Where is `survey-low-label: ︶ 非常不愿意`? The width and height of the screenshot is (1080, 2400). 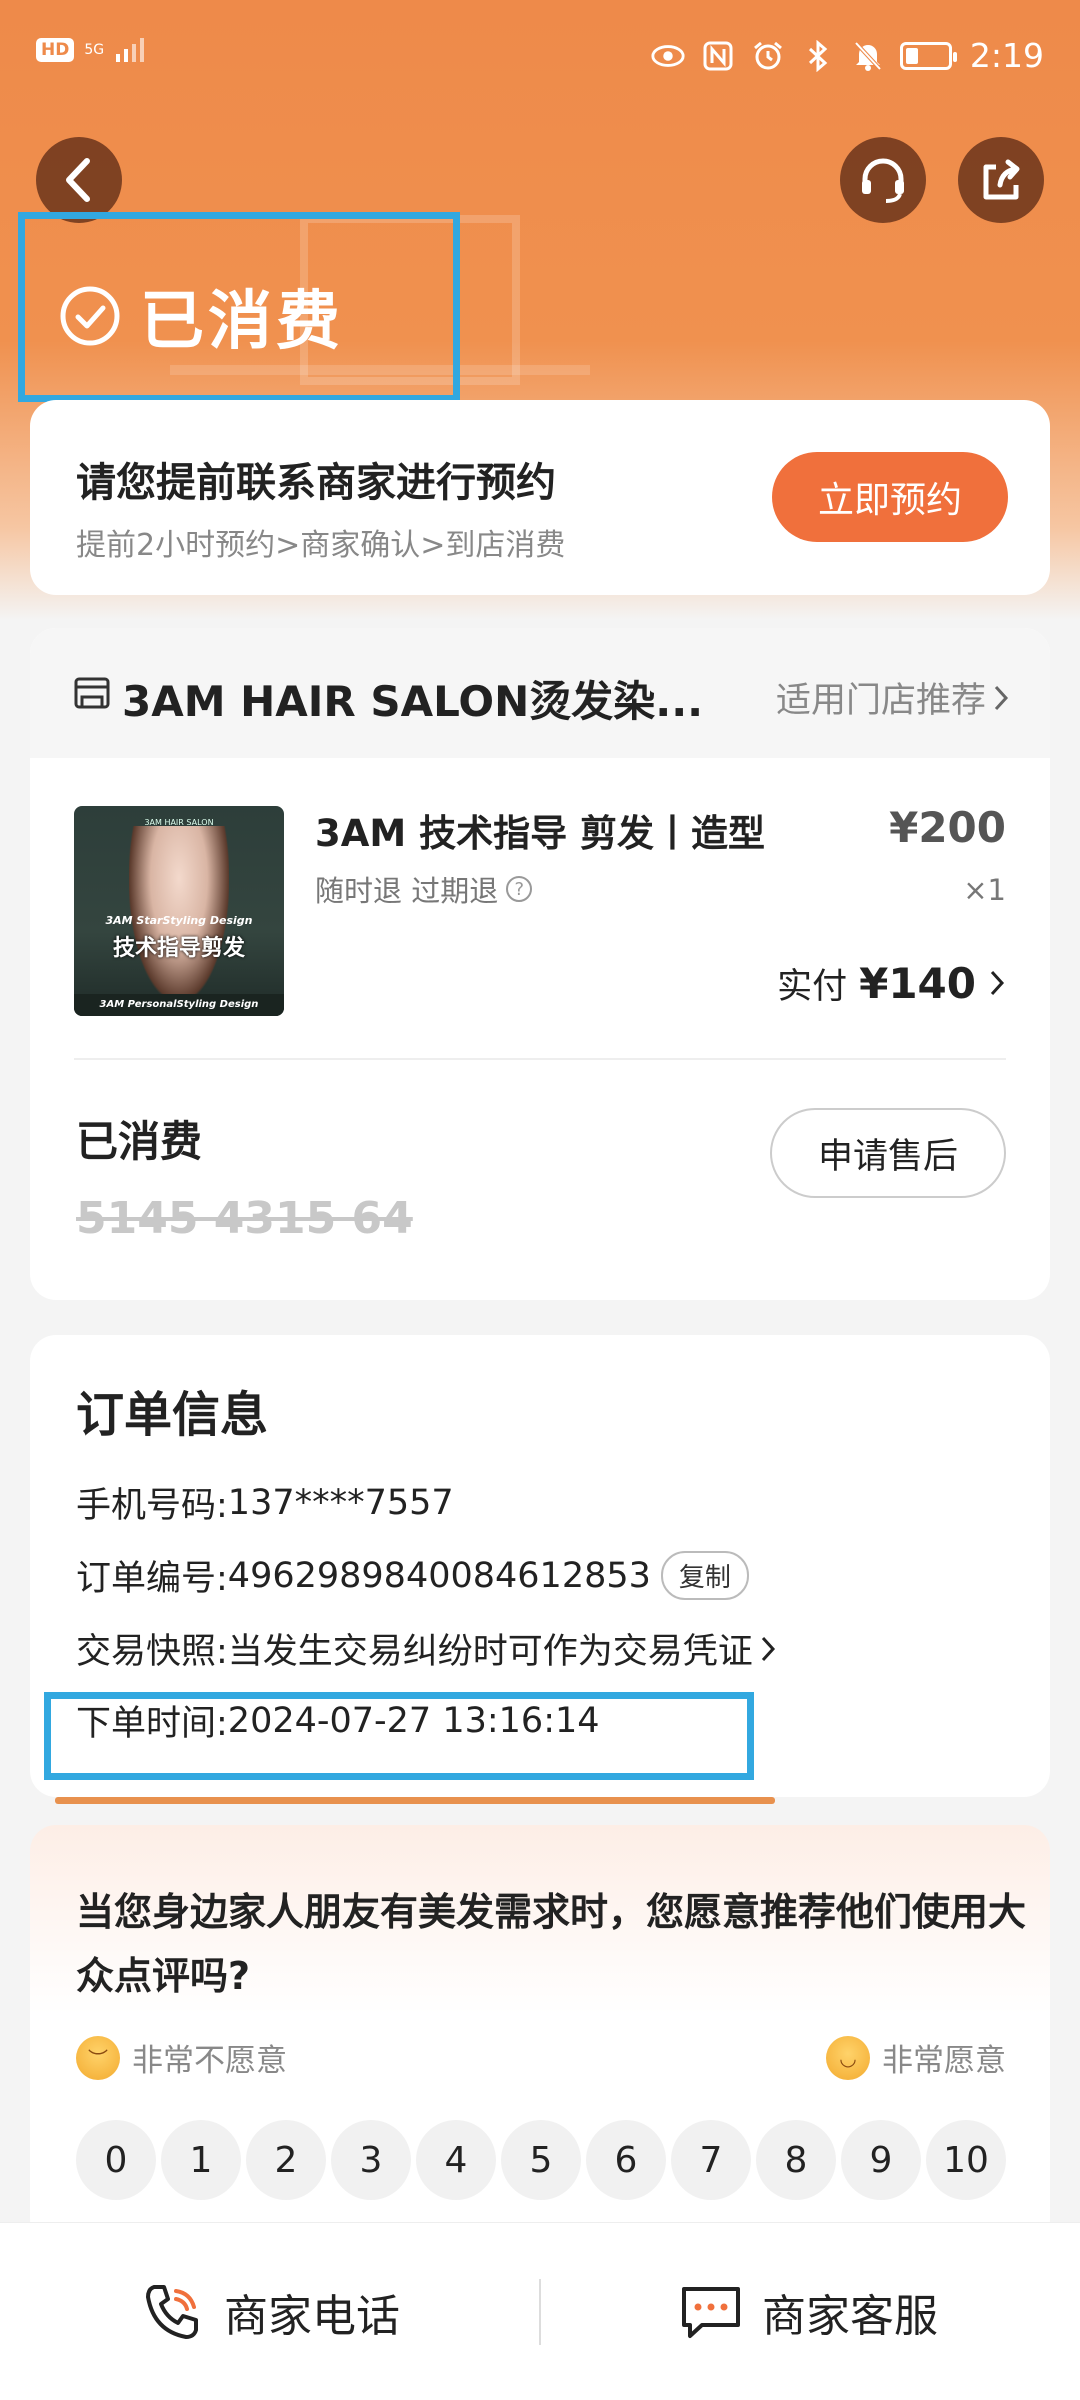
survey-low-label: ︶ 非常不愿意 is located at coordinates (181, 2057).